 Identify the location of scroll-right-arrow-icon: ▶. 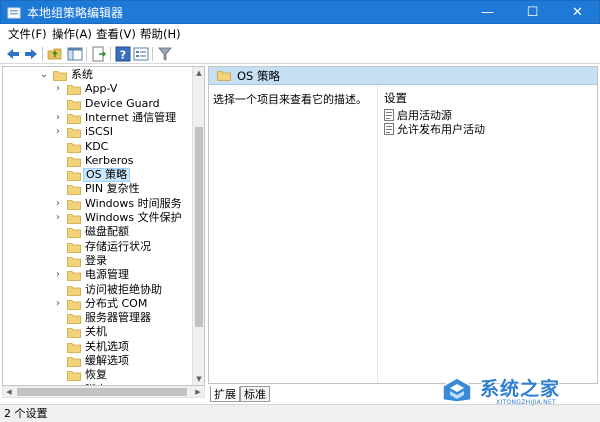
(198, 392).